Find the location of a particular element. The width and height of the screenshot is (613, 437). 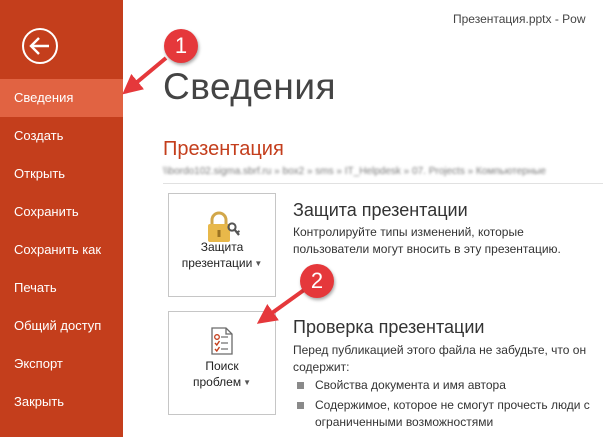

protect-tile-label-line1: Защита is located at coordinates (222, 247).